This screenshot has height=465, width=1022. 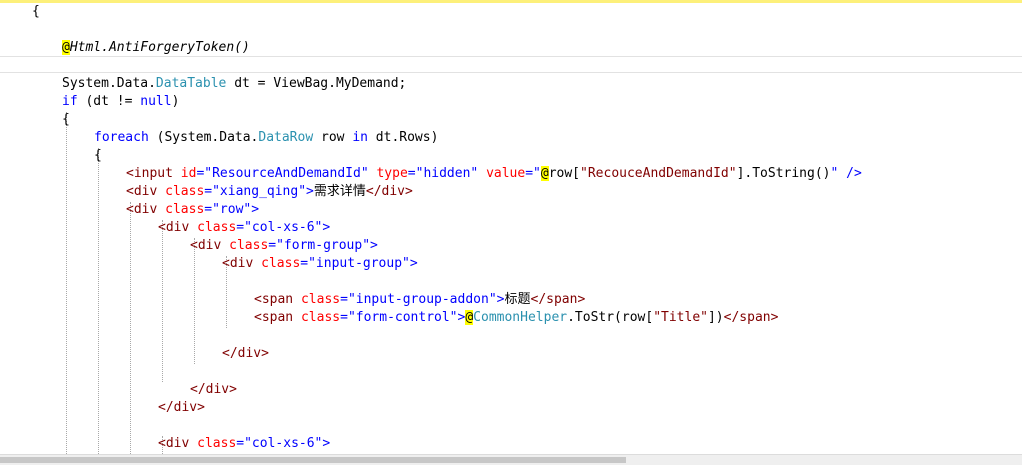 What do you see at coordinates (783, 173) in the screenshot?
I see `code-token: ].ToString()` at bounding box center [783, 173].